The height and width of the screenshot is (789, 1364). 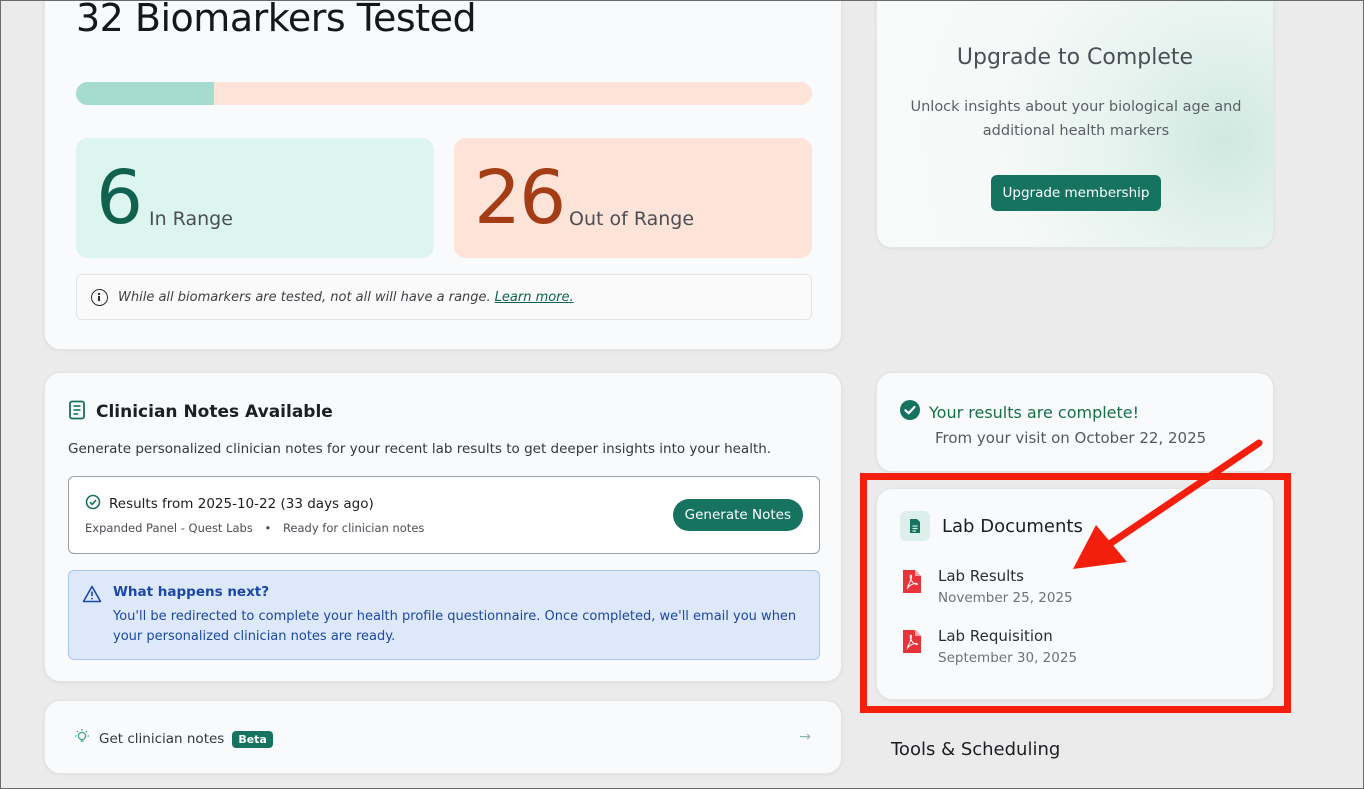 I want to click on learn-more-link: Learn more., so click(x=534, y=297).